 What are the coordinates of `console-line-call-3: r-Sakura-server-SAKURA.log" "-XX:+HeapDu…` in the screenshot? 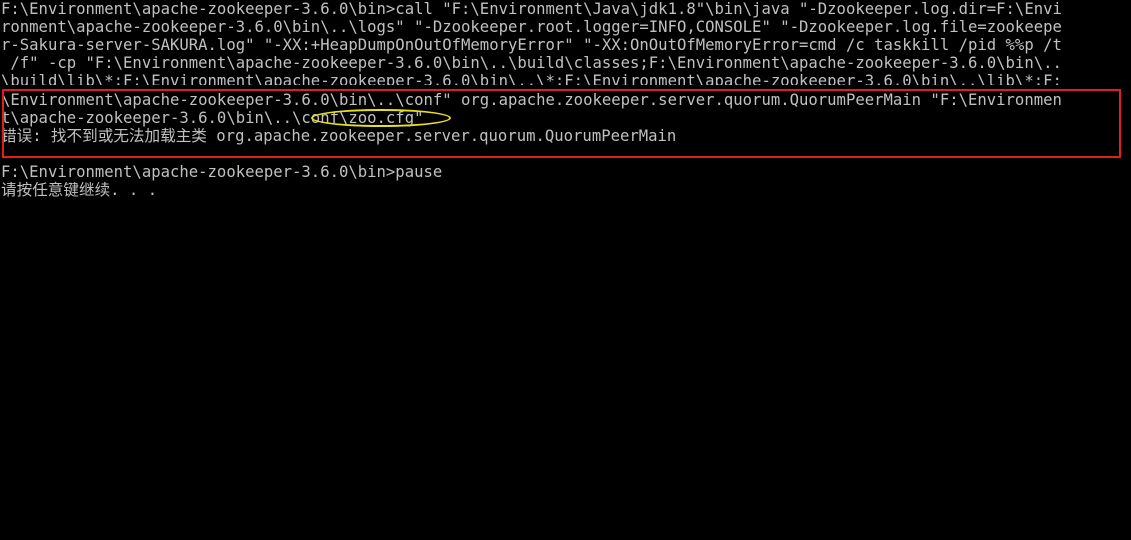 It's located at (531, 45).